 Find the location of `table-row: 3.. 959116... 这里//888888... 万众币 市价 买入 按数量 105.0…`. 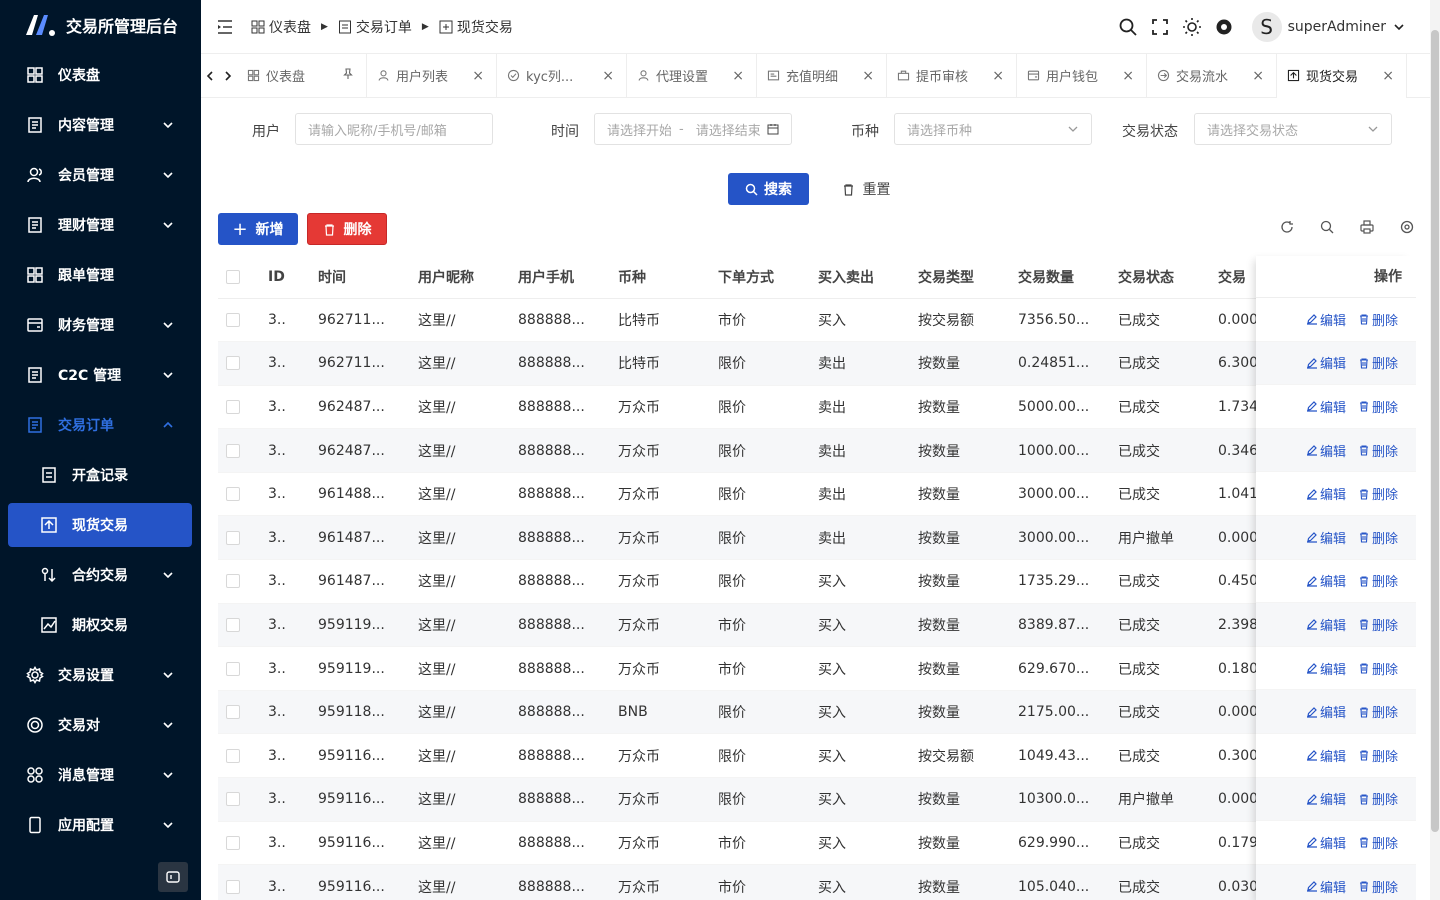

table-row: 3.. 959116... 这里//888888... 万众币 市价 买入 按数量 105.0… is located at coordinates (817, 882).